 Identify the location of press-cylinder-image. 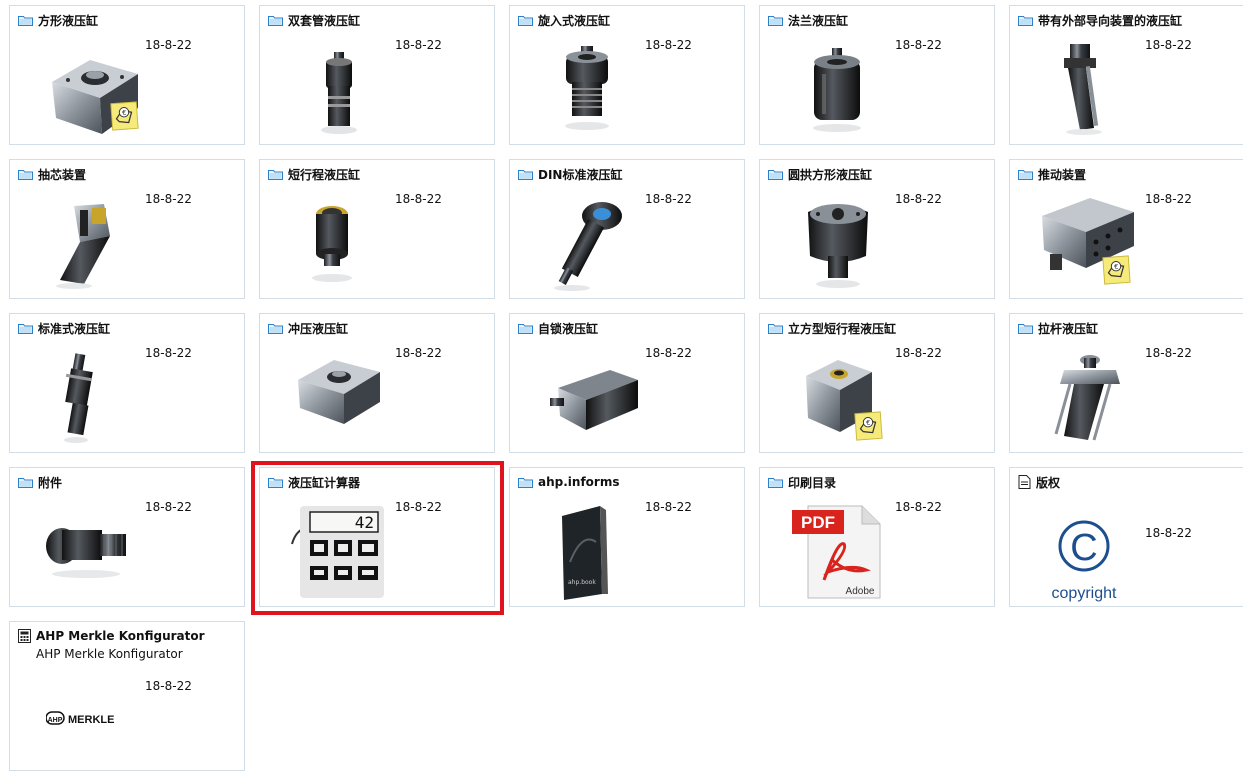
(339, 392).